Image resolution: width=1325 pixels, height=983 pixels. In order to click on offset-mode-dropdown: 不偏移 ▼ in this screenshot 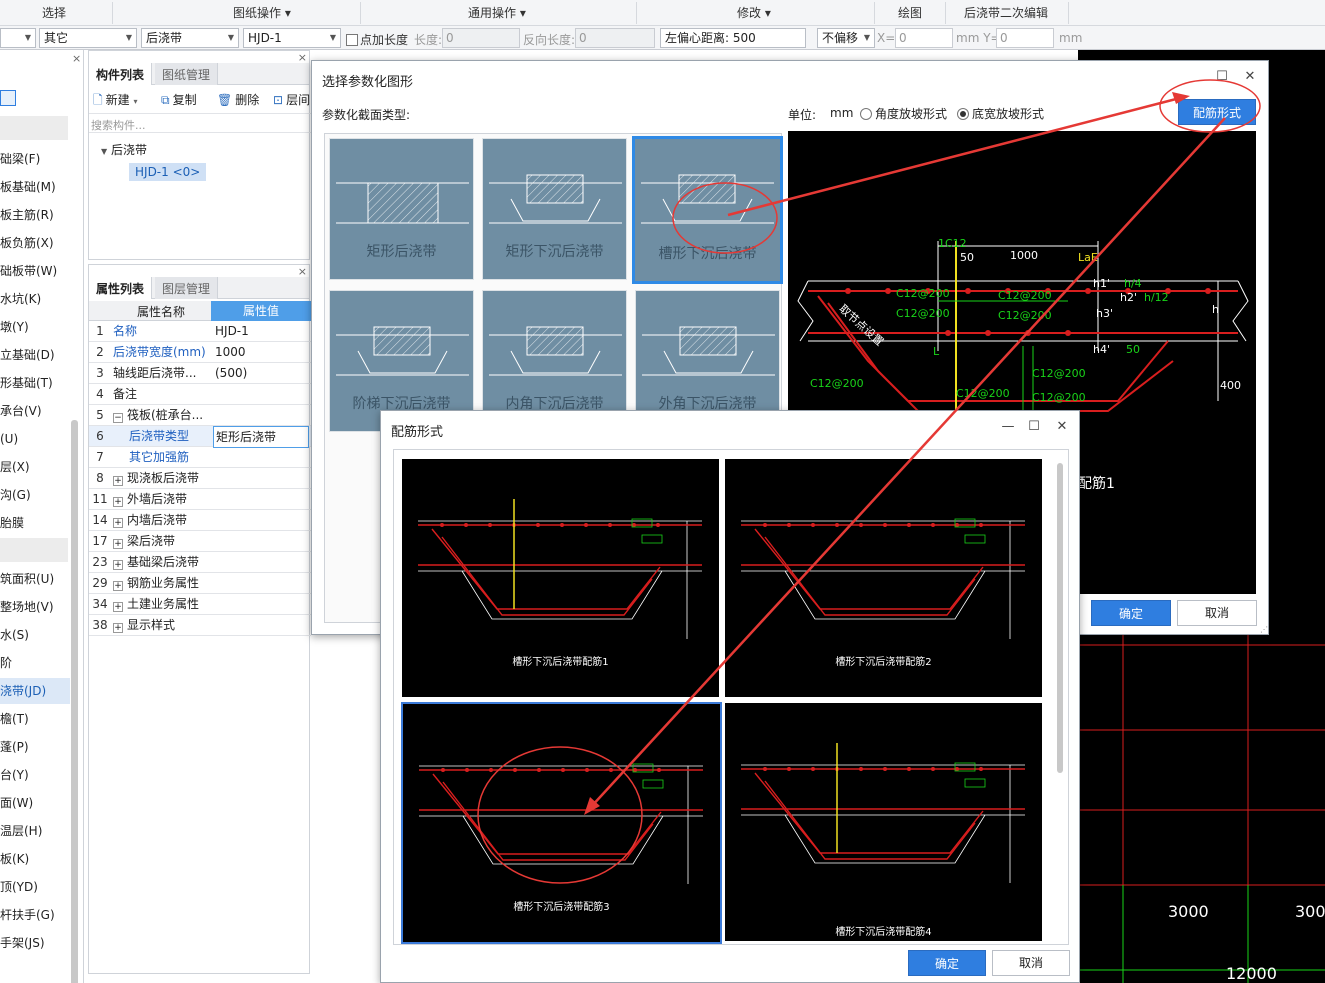, I will do `click(846, 38)`.